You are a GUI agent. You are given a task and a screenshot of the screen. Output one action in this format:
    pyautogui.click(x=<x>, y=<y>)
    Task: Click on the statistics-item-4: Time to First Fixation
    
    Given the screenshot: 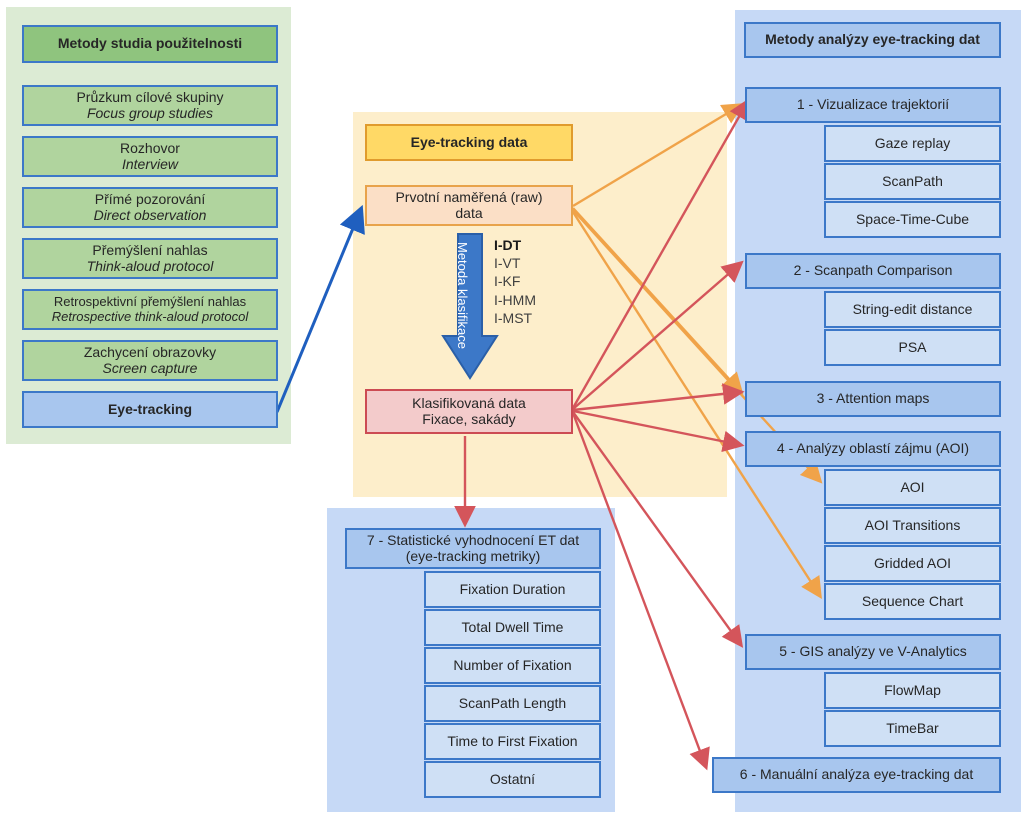 What is the action you would take?
    pyautogui.click(x=512, y=741)
    